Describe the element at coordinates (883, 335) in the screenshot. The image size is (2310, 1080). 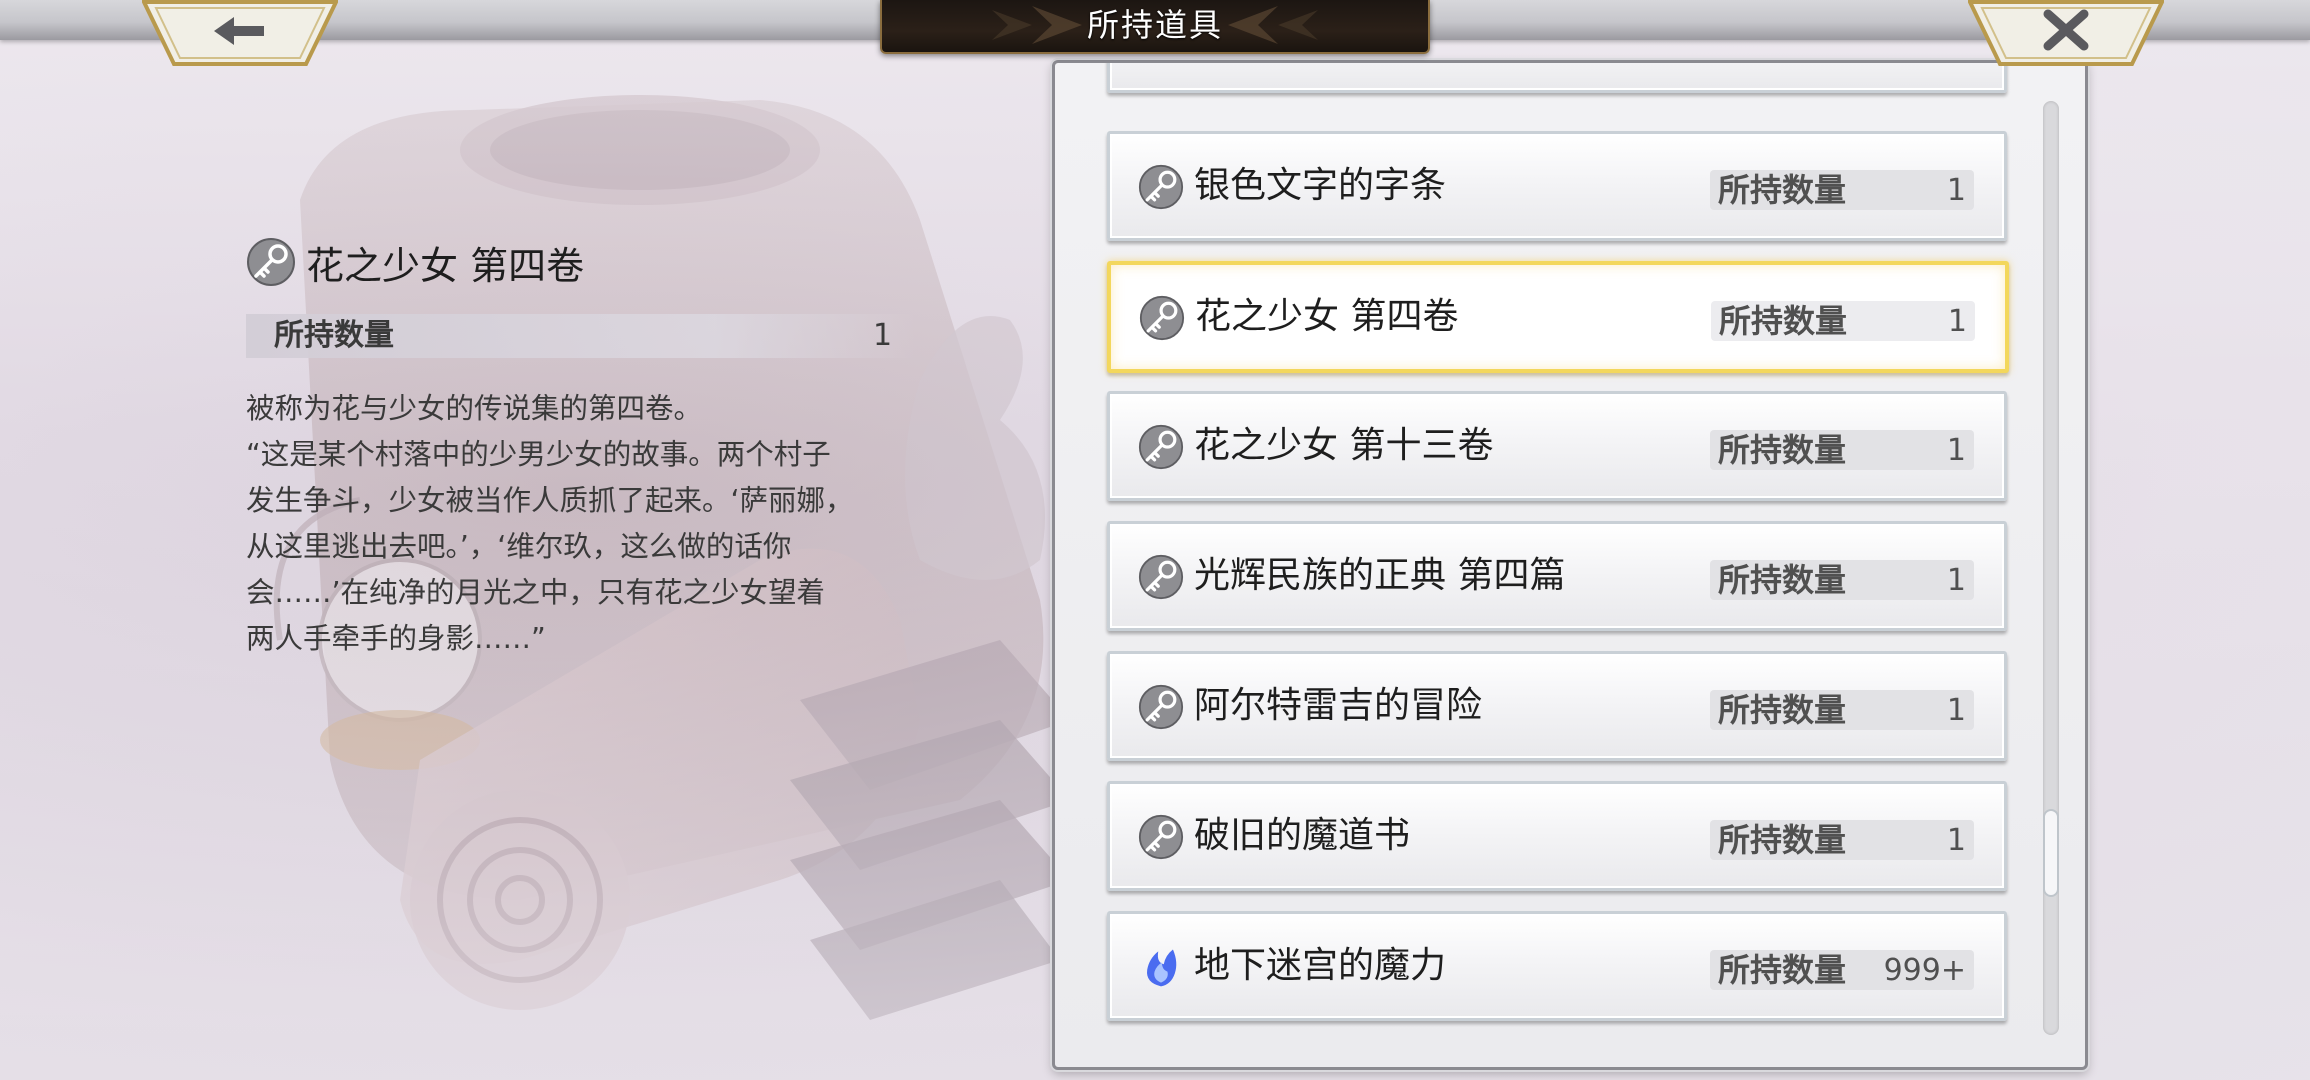
I see `detail-quantity-value: 1` at that location.